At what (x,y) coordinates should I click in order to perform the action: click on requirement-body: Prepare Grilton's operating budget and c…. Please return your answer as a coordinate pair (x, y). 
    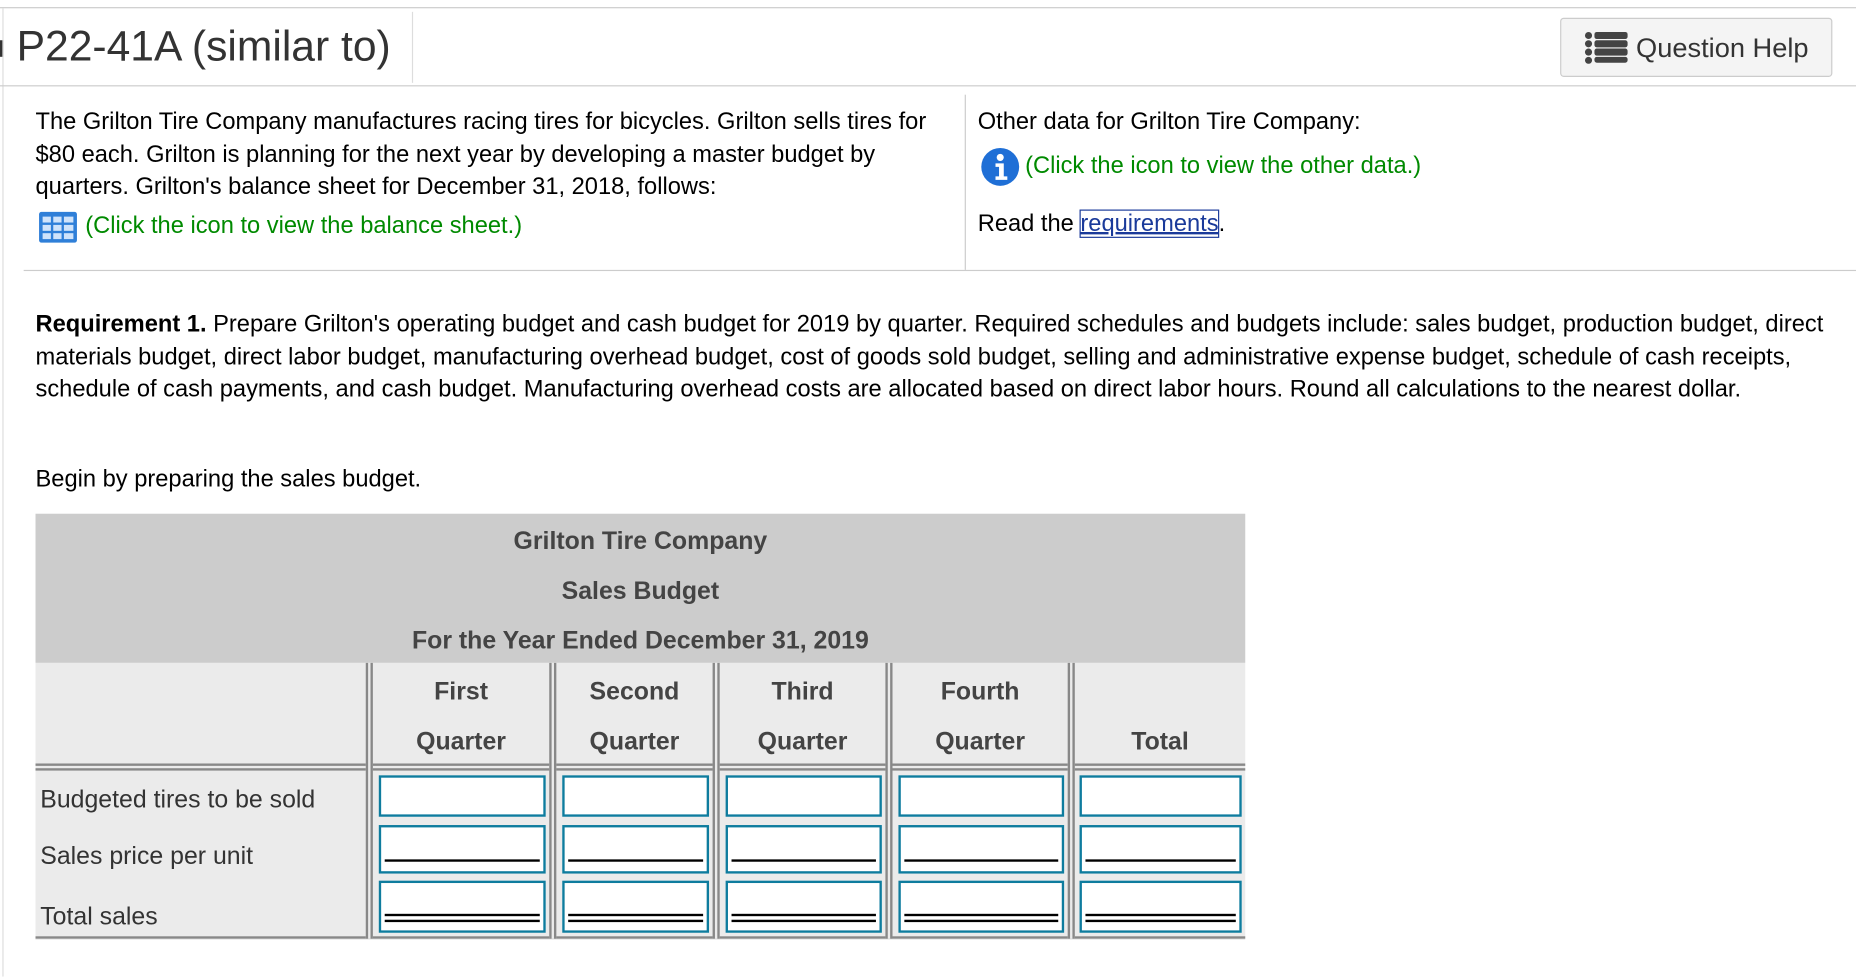
    Looking at the image, I should click on (929, 357).